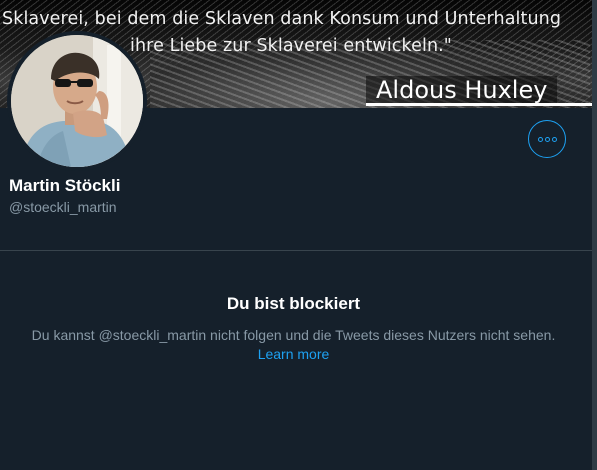  What do you see at coordinates (291, 46) in the screenshot?
I see `banner-quote-line-2: ihre Liebe zur Sklaverei entwickeln."` at bounding box center [291, 46].